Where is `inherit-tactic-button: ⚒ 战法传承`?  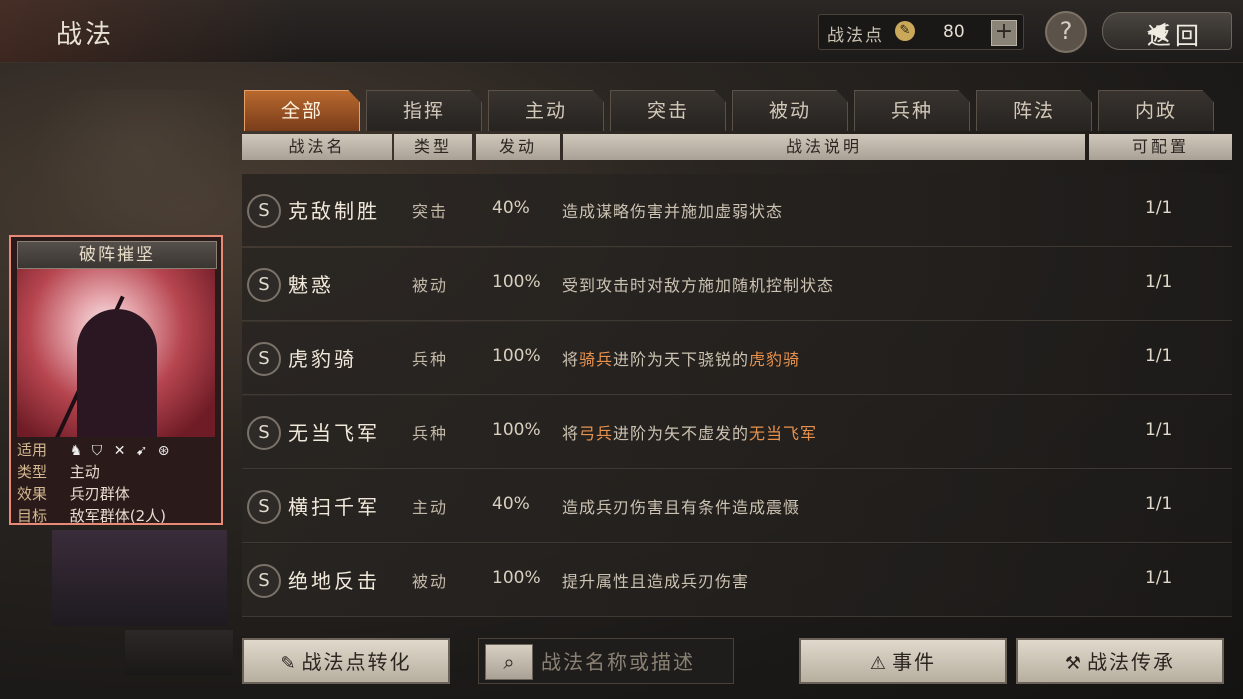
inherit-tactic-button: ⚒ 战法传承 is located at coordinates (1120, 661).